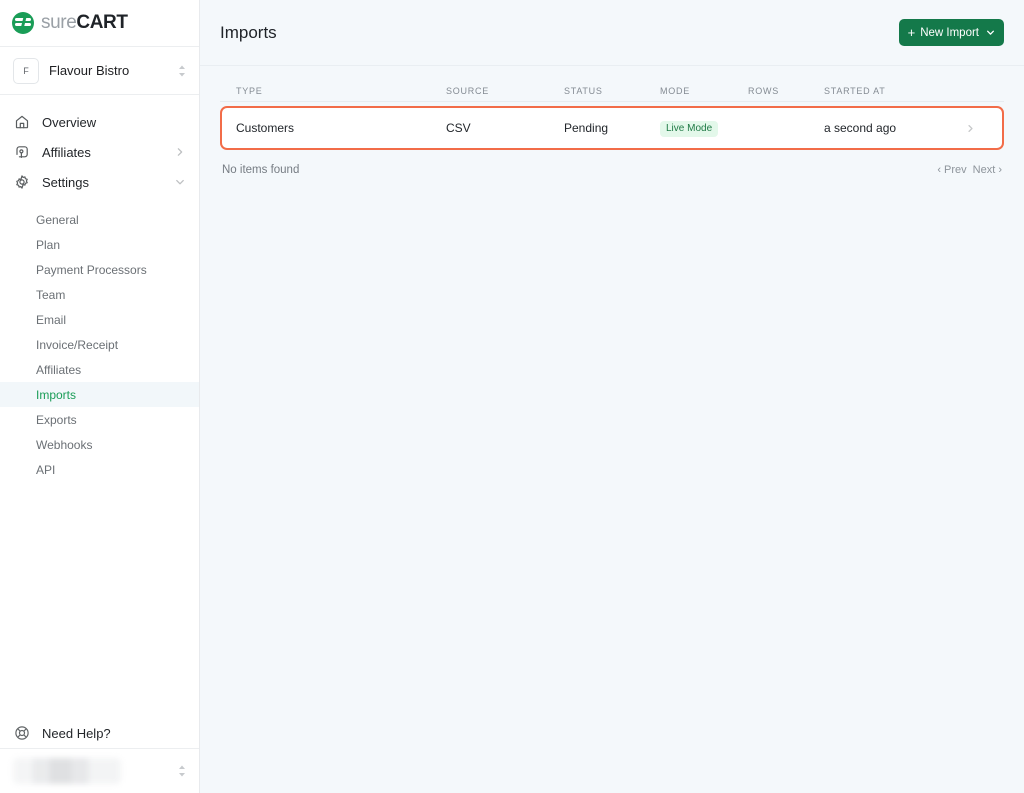  I want to click on sidebar-subitem-invoice-receipt: Invoice/Receipt, so click(99, 344).